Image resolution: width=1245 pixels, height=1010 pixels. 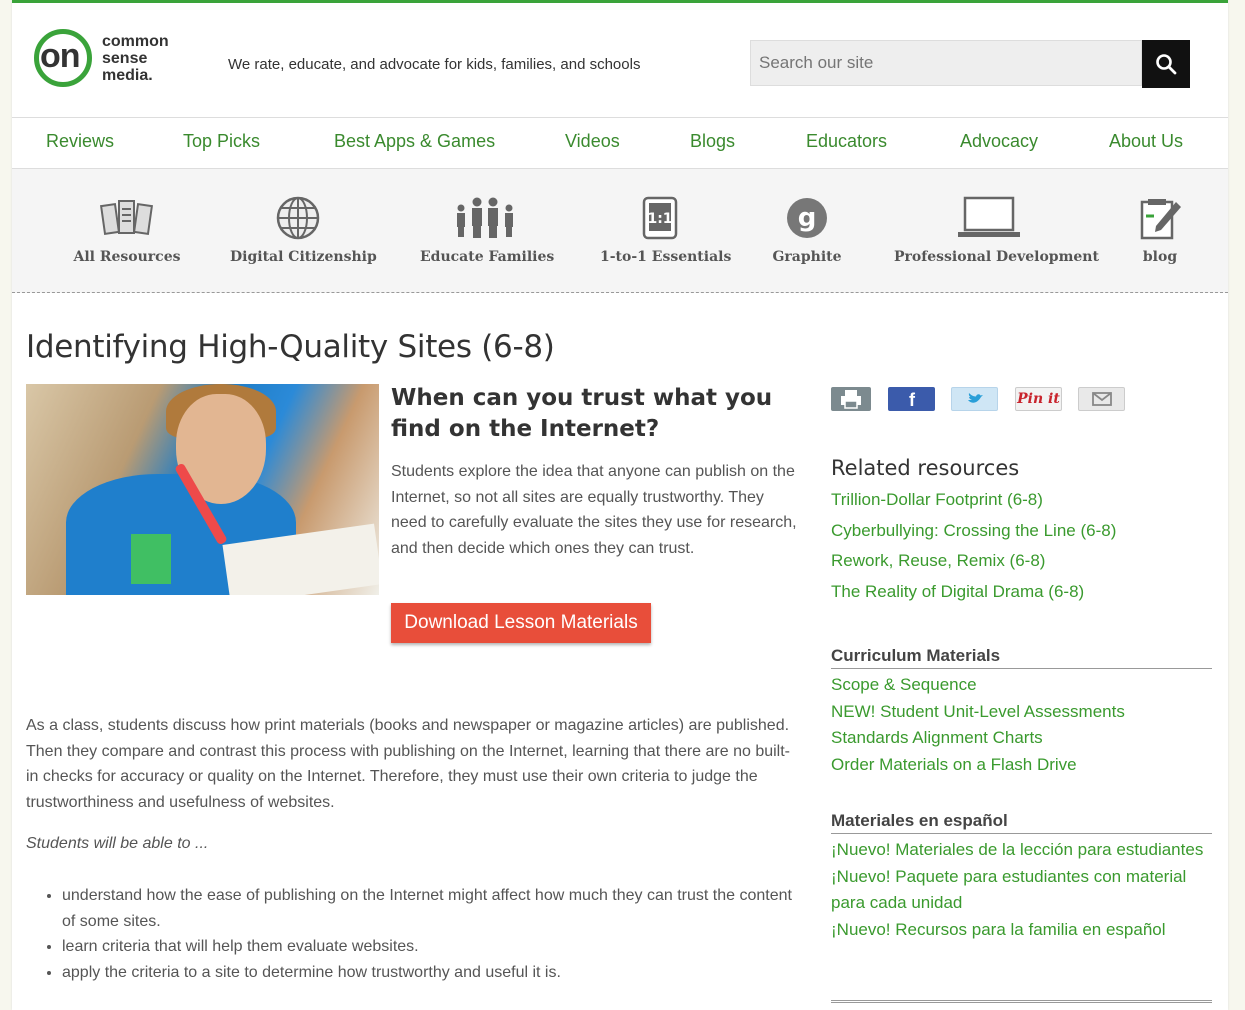 What do you see at coordinates (221, 141) in the screenshot?
I see `nav-top-picks: Top Picks` at bounding box center [221, 141].